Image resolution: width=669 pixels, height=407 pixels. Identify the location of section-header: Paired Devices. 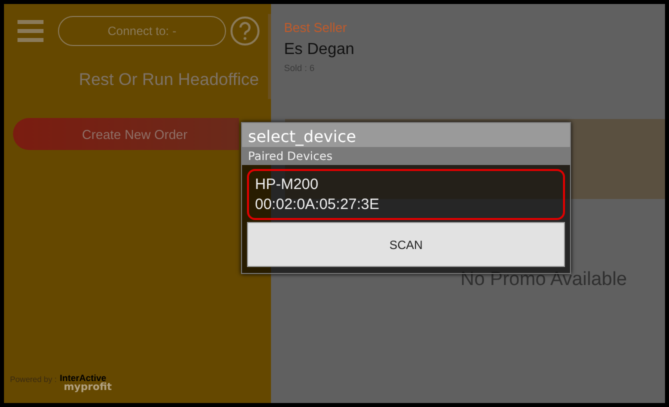
(406, 156).